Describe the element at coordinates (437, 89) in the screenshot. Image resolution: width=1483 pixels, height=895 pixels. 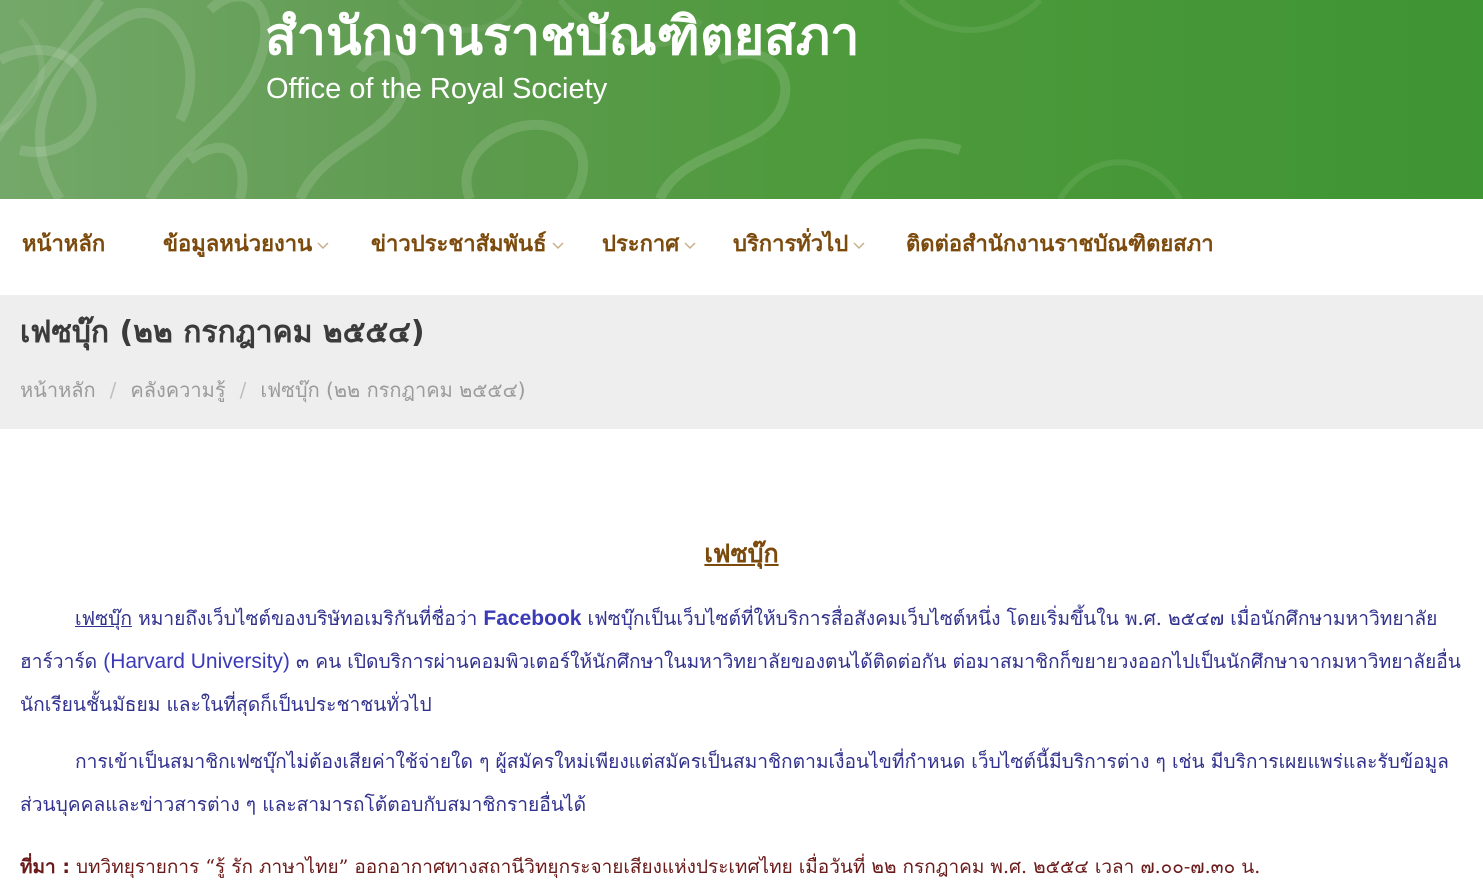
I see `site-subtitle: Office of the Royal Society` at that location.